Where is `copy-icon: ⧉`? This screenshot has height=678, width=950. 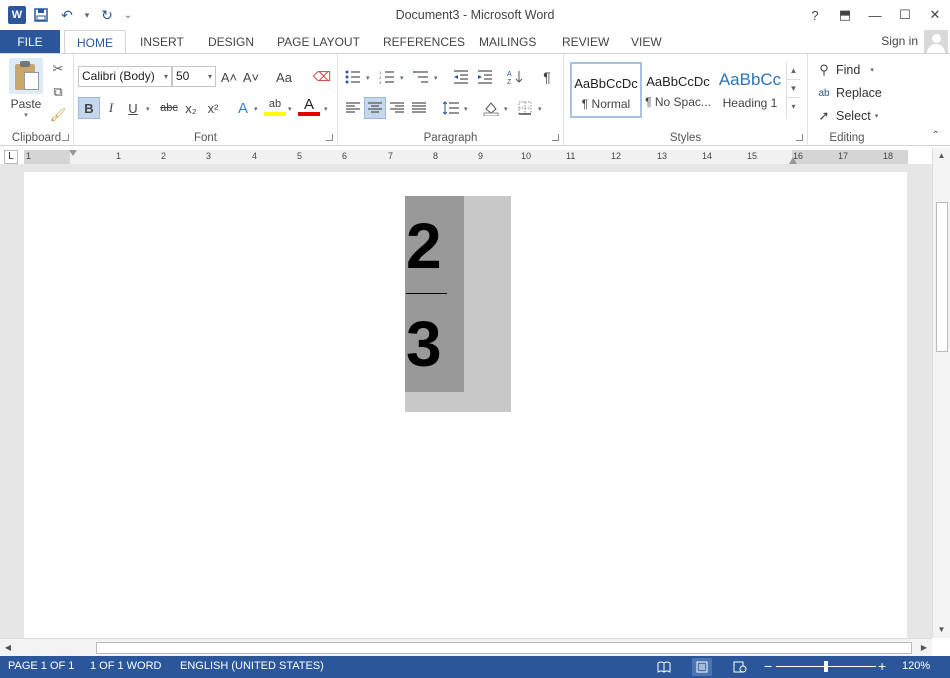
copy-icon: ⧉ is located at coordinates (58, 92).